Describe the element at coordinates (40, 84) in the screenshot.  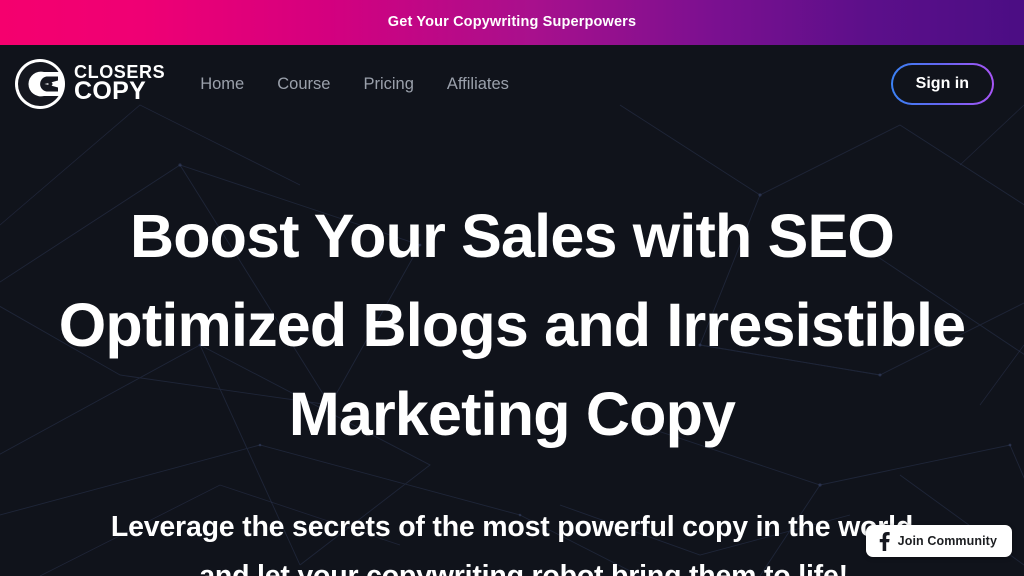
I see `closerscopy-pen-circle-logo` at that location.